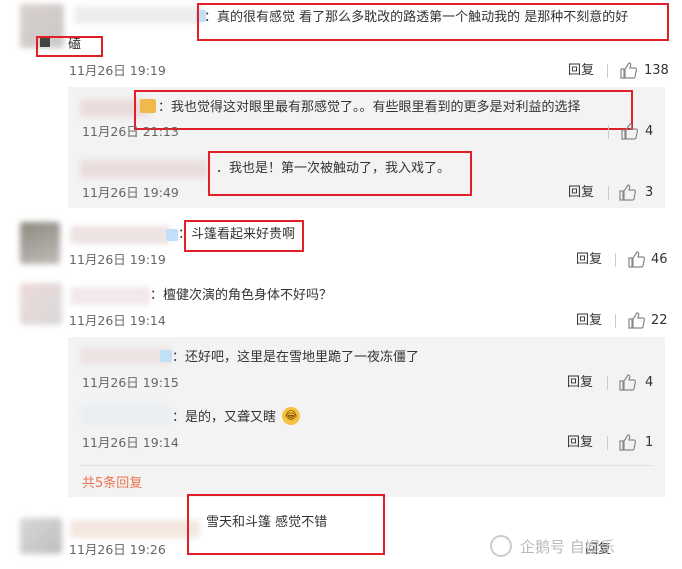 Image resolution: width=682 pixels, height=569 pixels. Describe the element at coordinates (567, 547) in the screenshot. I see `watermark: 企鹅号 自娱乐` at that location.